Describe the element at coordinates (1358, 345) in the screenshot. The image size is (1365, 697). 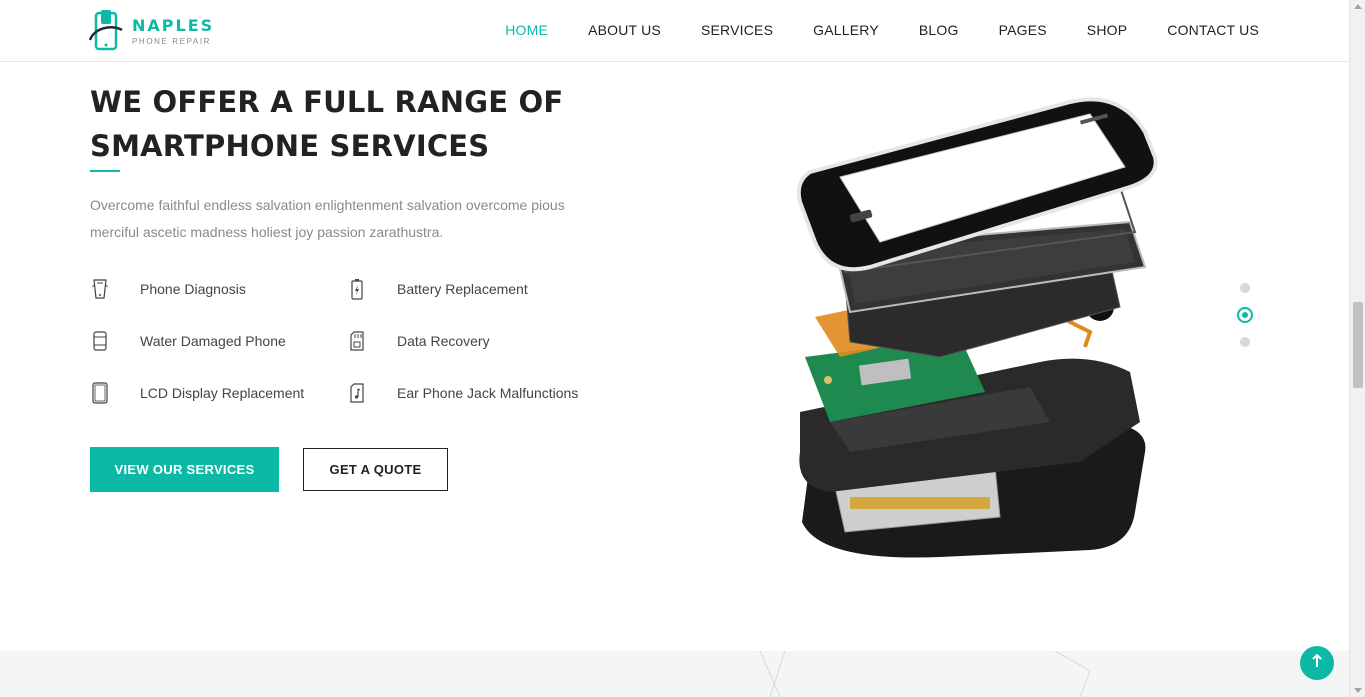
I see `scrollbar-thumb` at that location.